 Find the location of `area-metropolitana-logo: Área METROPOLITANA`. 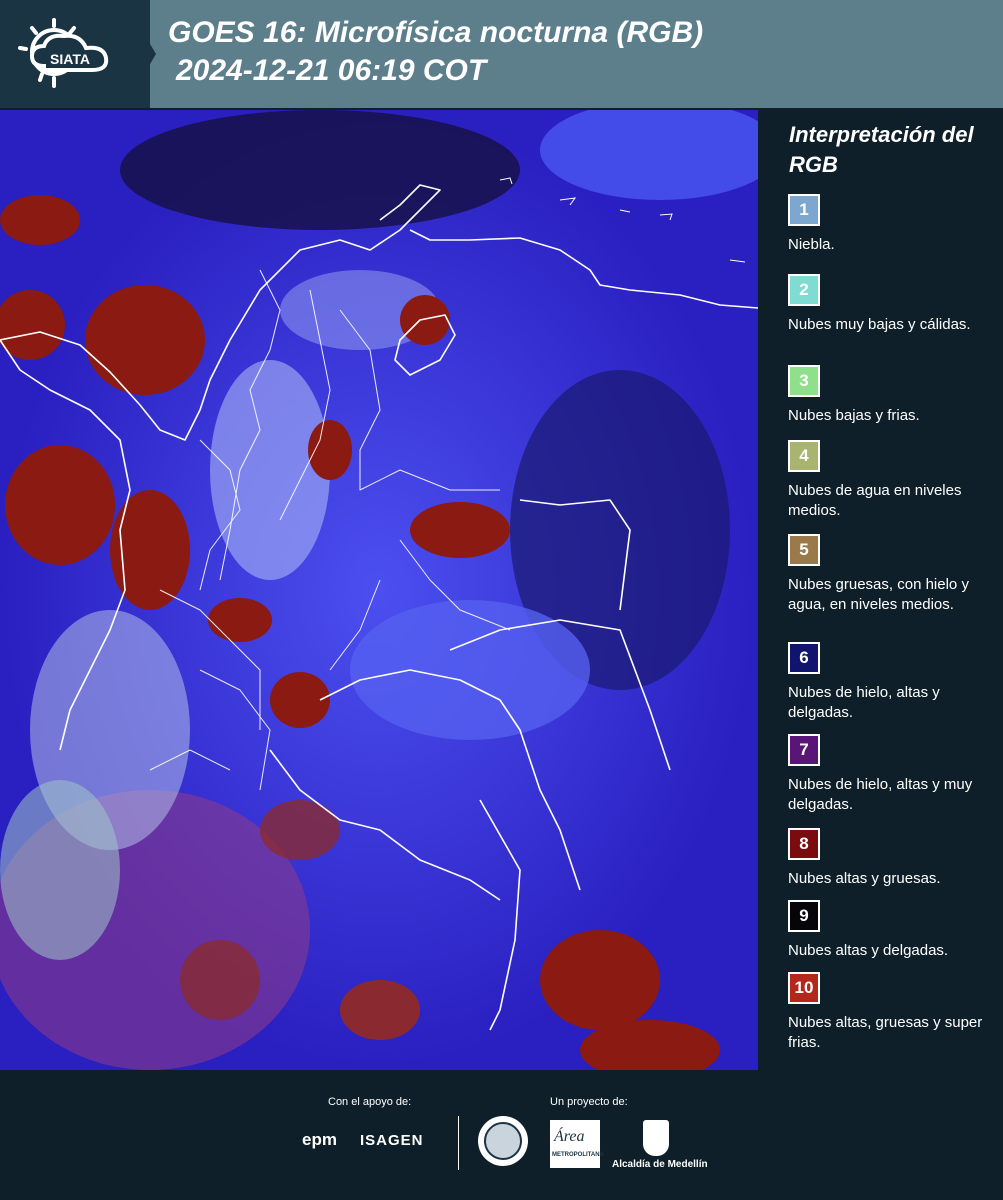

area-metropolitana-logo: Área METROPOLITANA is located at coordinates (577, 1144).